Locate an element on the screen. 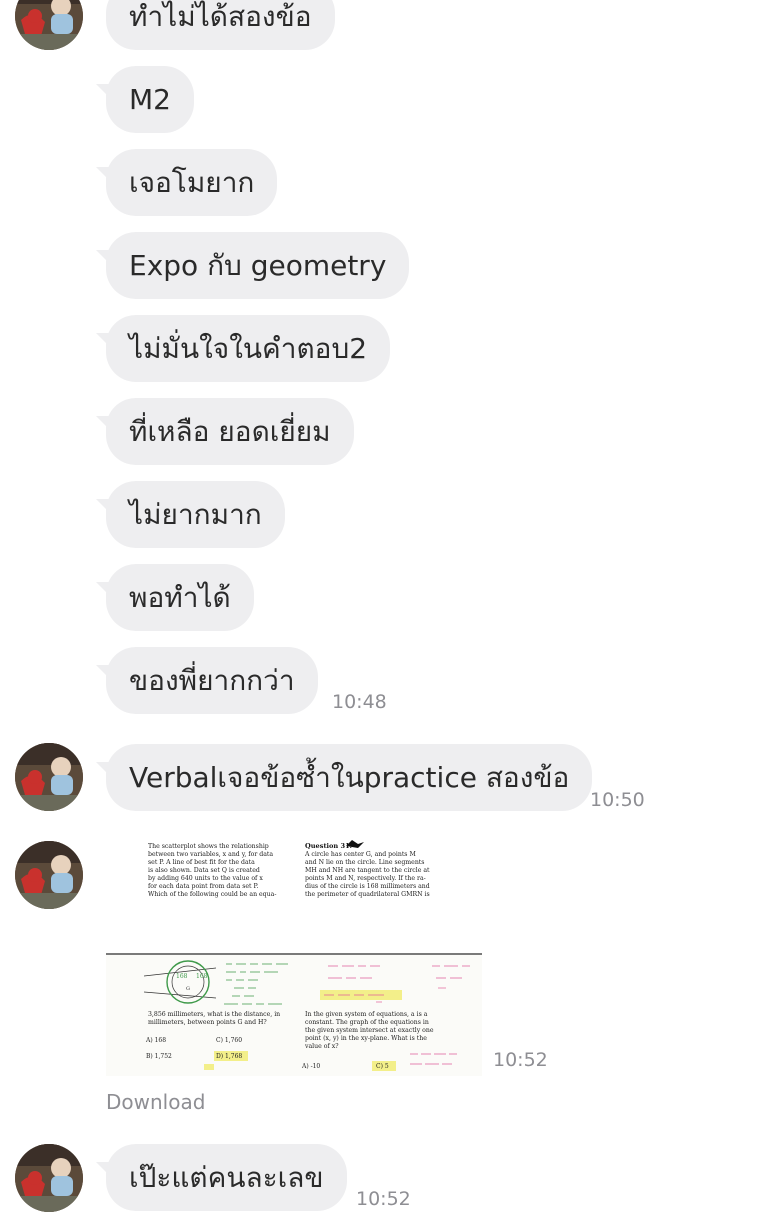  message-bubble: Verbalเจอข้อซ้ำในpractice สองข้อ is located at coordinates (344, 777).